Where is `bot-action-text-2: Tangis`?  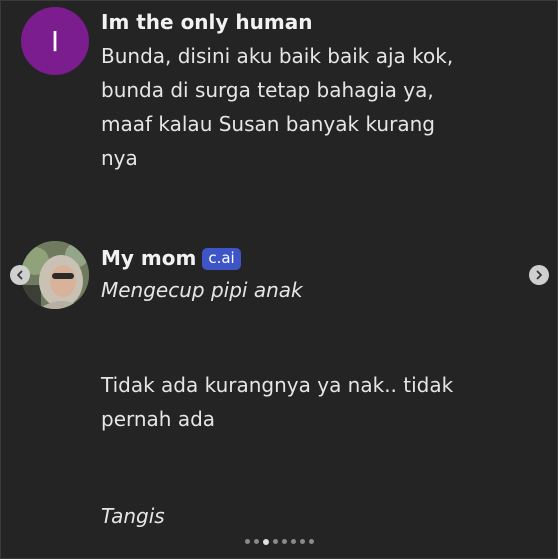
bot-action-text-2: Tangis is located at coordinates (133, 516).